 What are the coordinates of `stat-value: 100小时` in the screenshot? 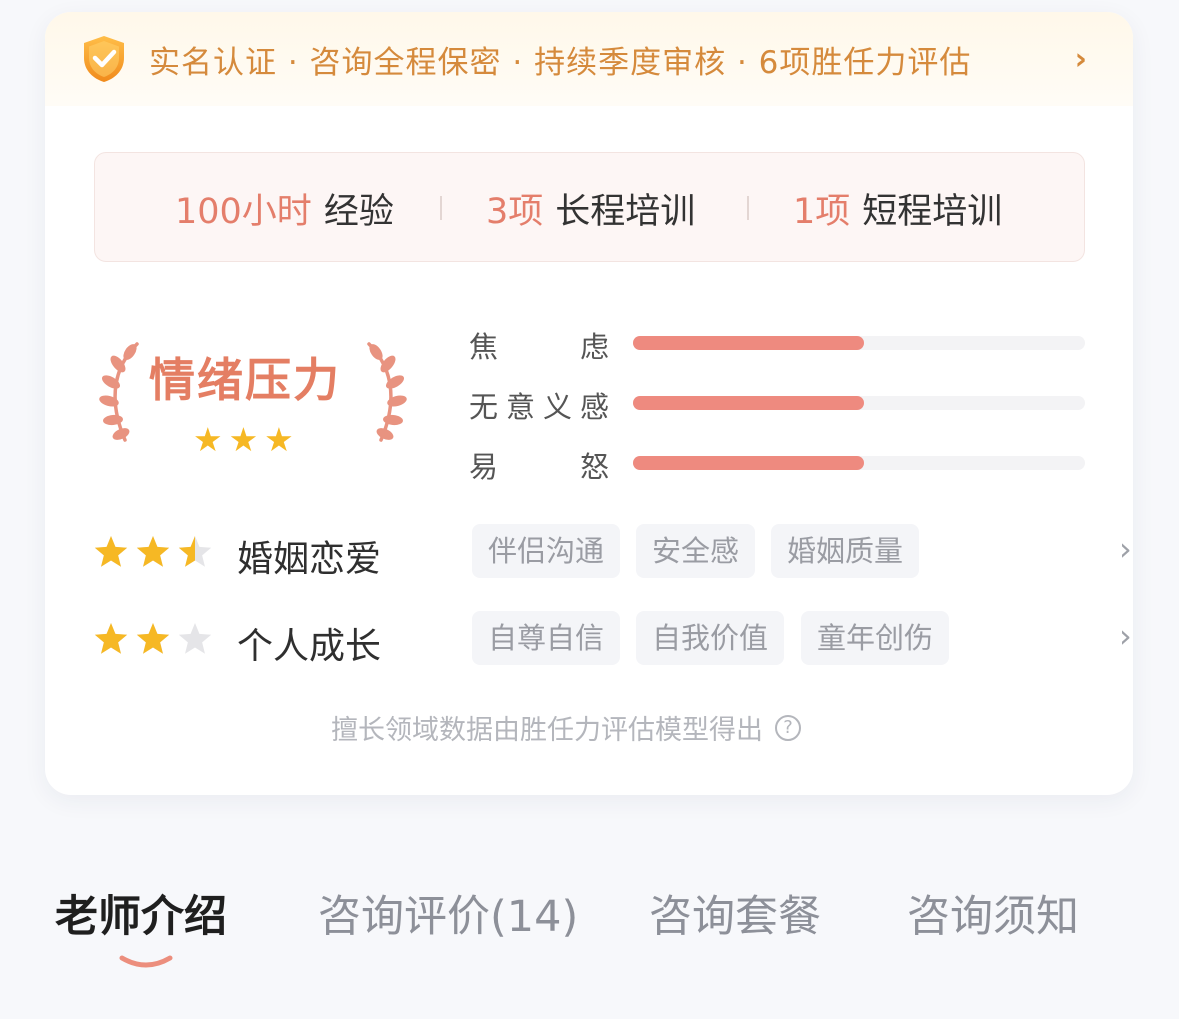 It's located at (243, 212).